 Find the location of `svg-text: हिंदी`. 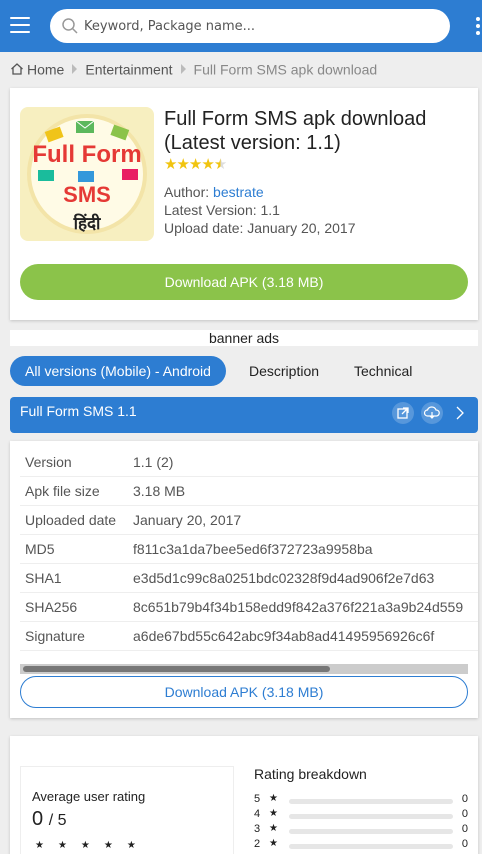

svg-text: हिंदी is located at coordinates (87, 223).